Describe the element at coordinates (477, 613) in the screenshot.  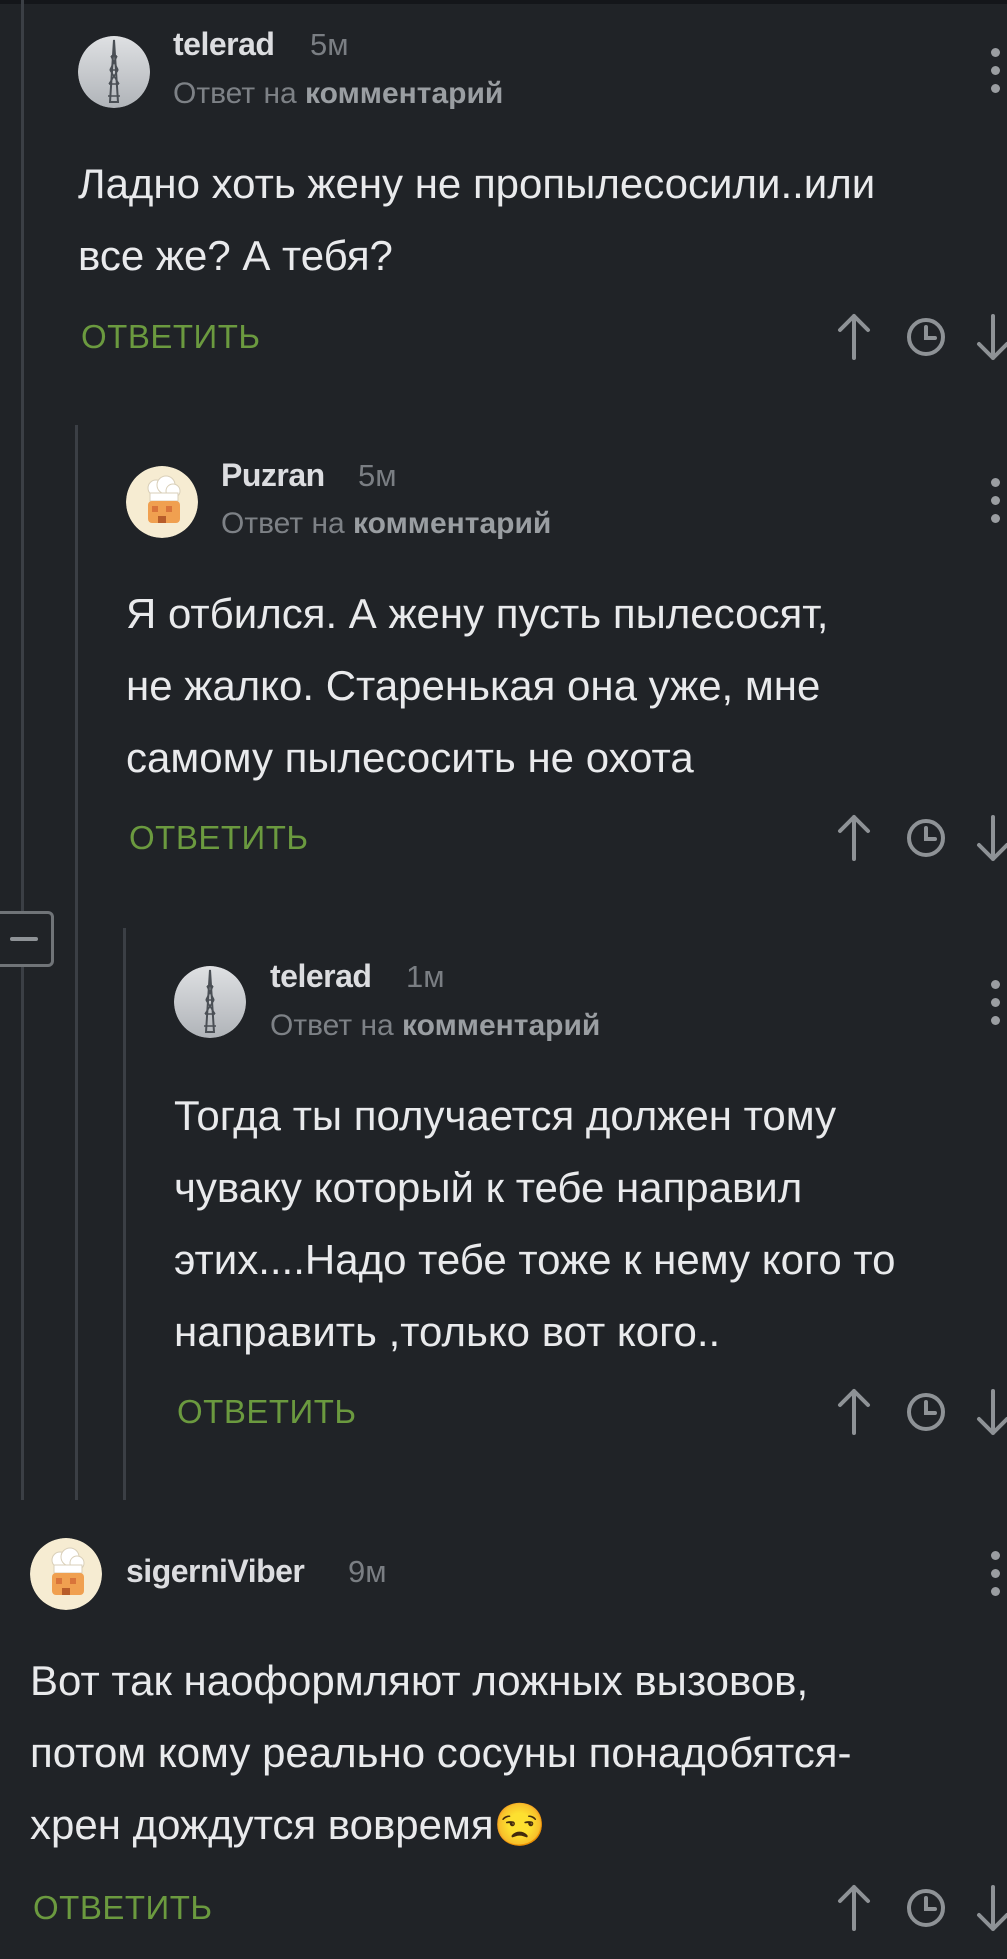
I see `comment-text-line: Я отбился. А жену пусть пылесосят,` at that location.